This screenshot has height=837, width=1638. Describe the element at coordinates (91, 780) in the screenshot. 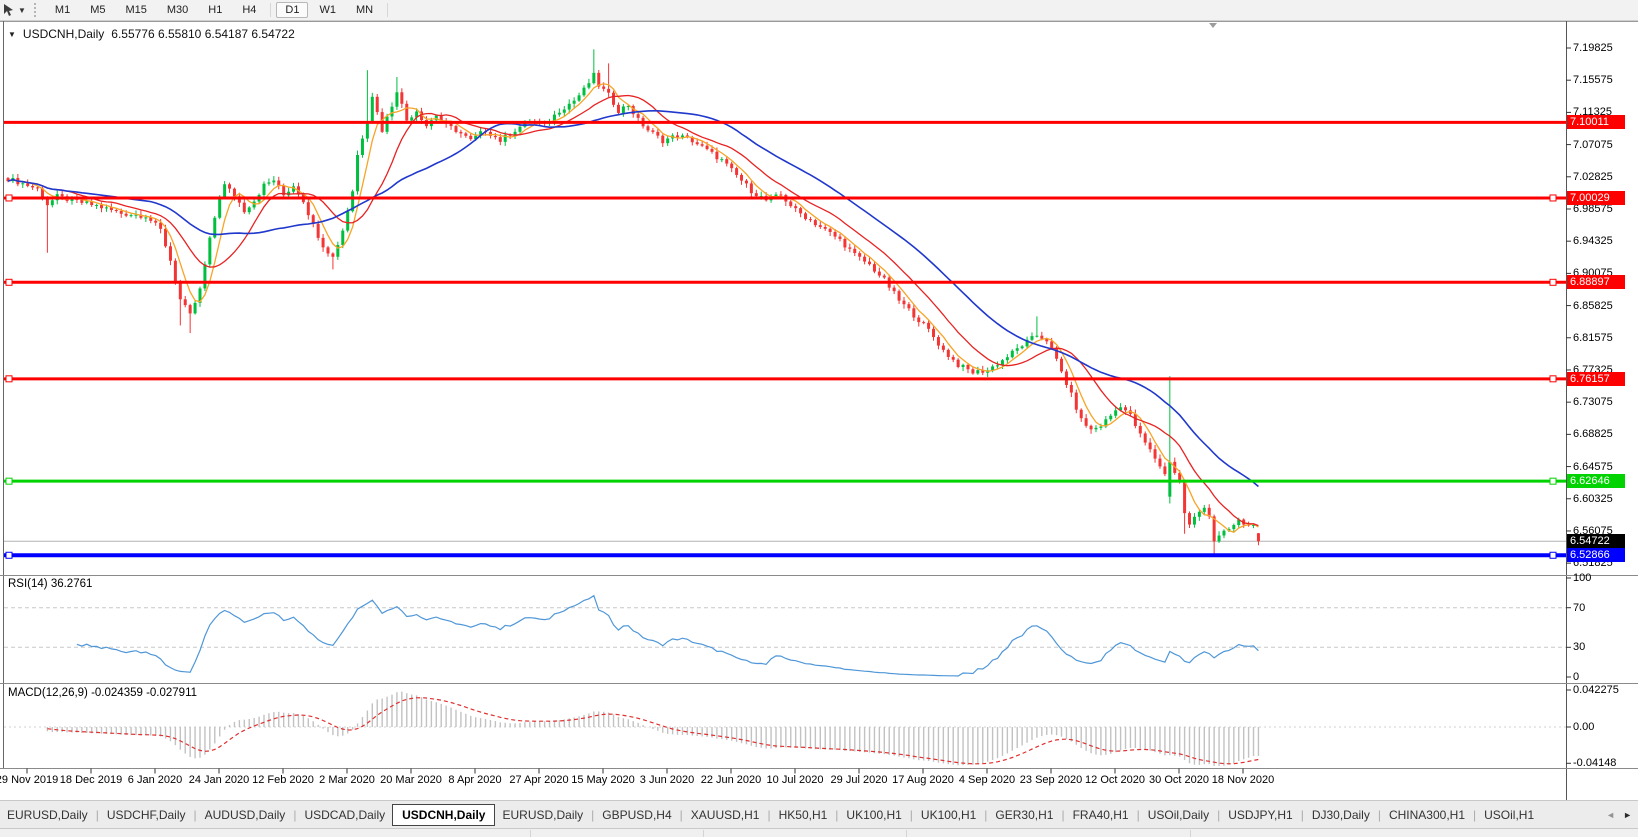

I see `time-axis-label: 18 Dec 2019` at that location.